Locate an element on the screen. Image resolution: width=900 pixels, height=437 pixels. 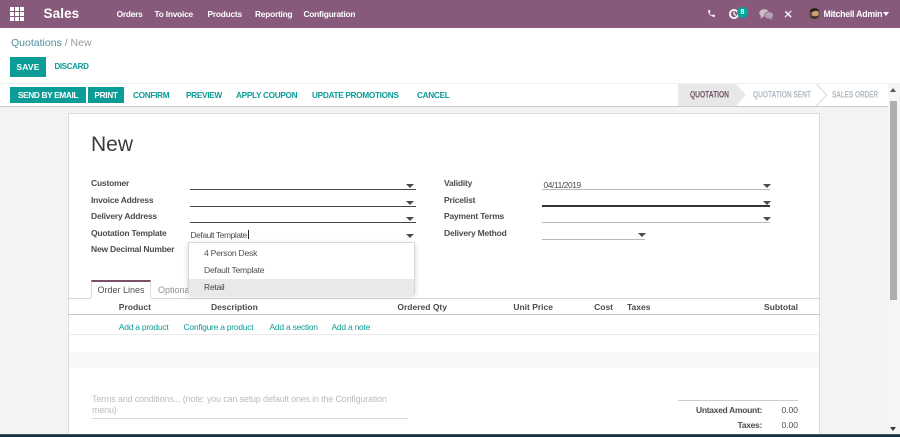
svg-text: QUOTATION SENT is located at coordinates (782, 95).